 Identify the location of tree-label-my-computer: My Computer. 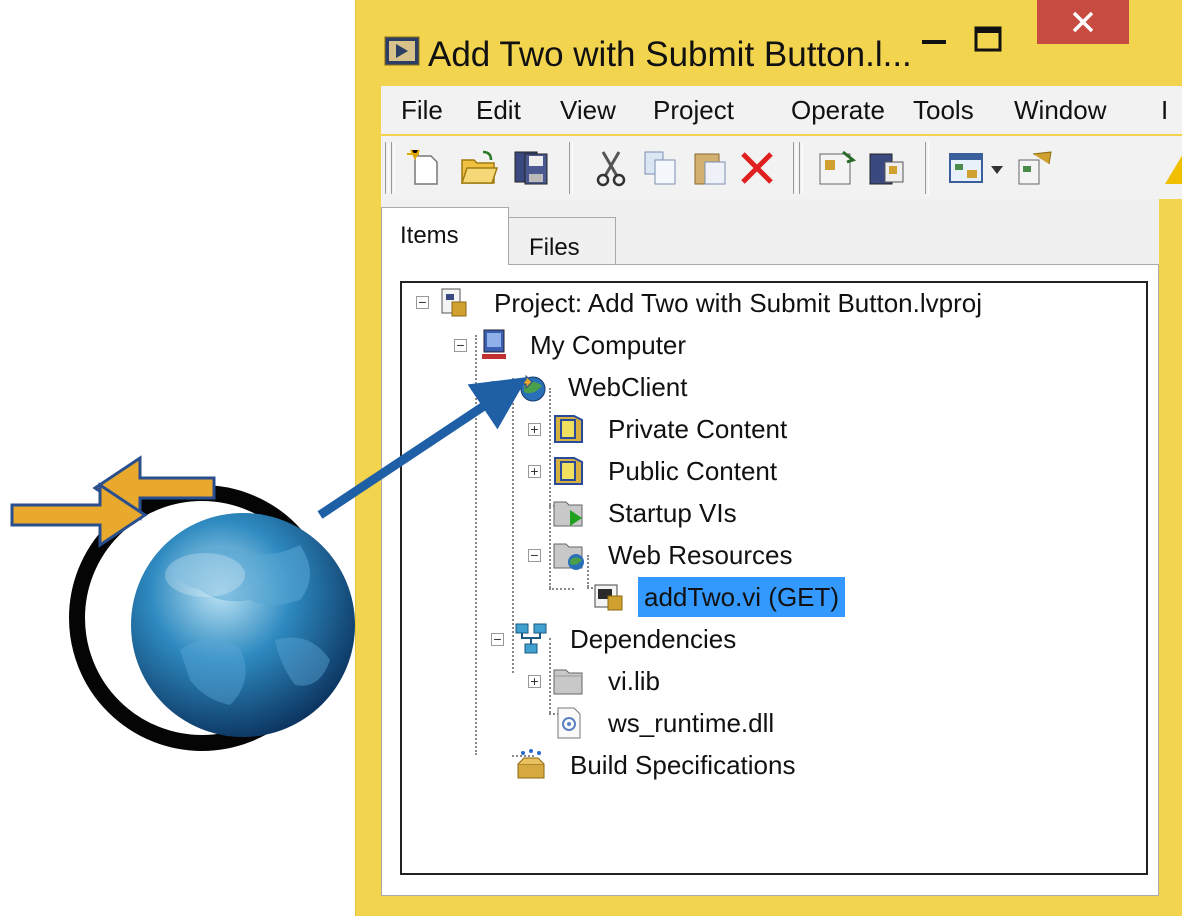
(608, 345).